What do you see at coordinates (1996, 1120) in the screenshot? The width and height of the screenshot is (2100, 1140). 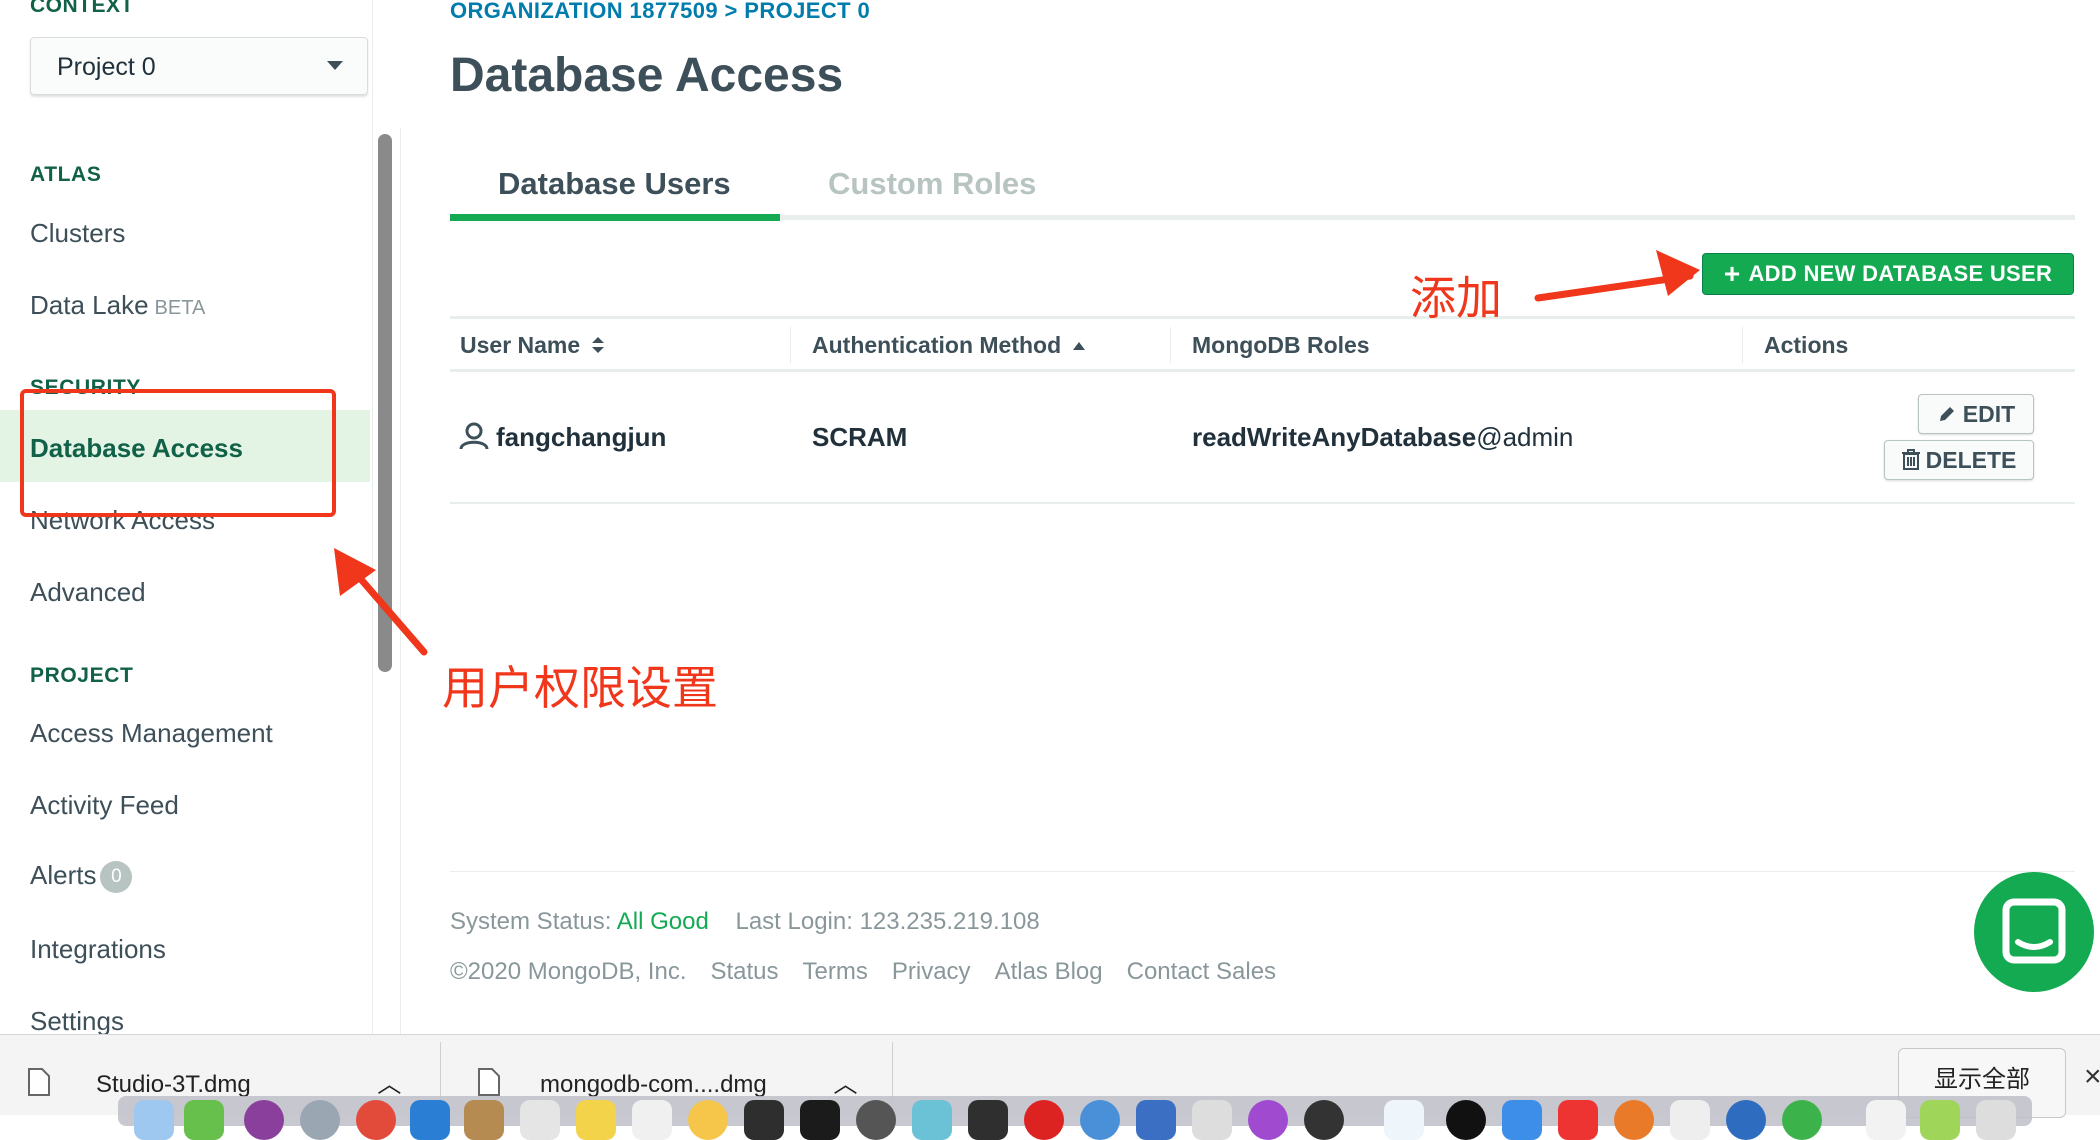 I see `trash-icon` at bounding box center [1996, 1120].